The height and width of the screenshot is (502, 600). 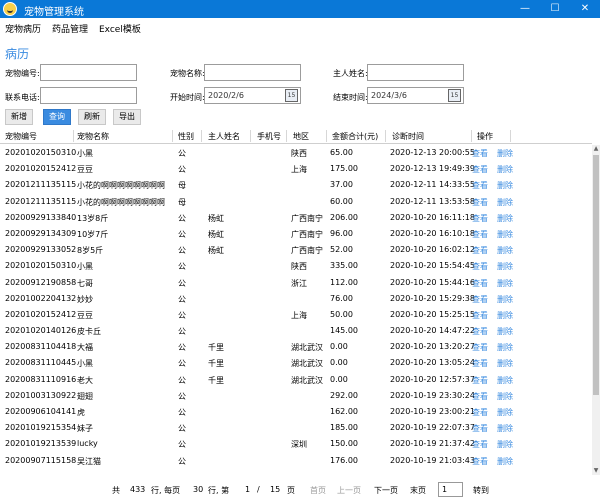 I want to click on column-header-region: 地区, so click(x=301, y=136).